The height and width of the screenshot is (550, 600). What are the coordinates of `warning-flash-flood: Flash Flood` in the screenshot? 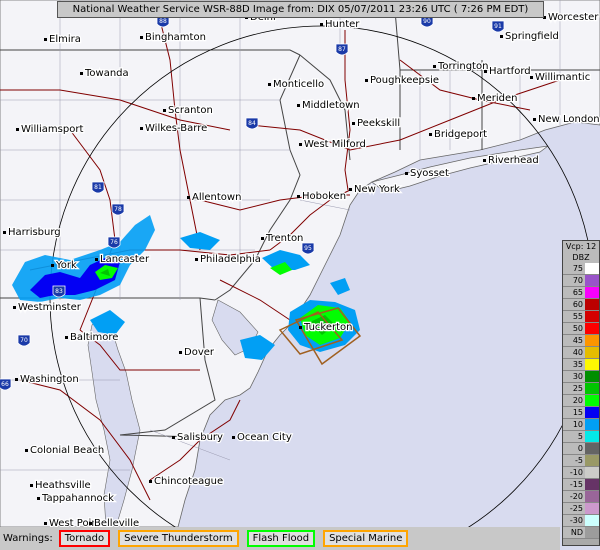 It's located at (281, 538).